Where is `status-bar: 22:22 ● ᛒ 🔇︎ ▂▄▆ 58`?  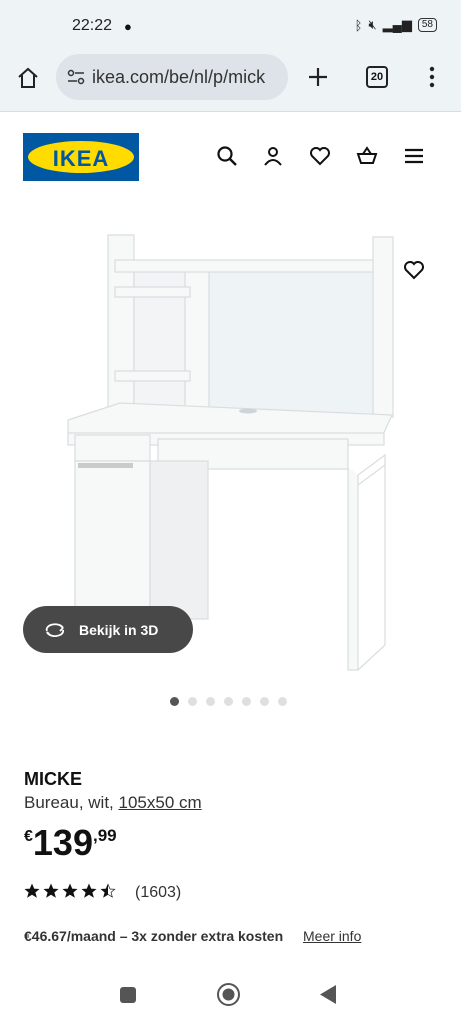 status-bar: 22:22 ● ᛒ 🔇︎ ▂▄▆ 58 is located at coordinates (230, 27).